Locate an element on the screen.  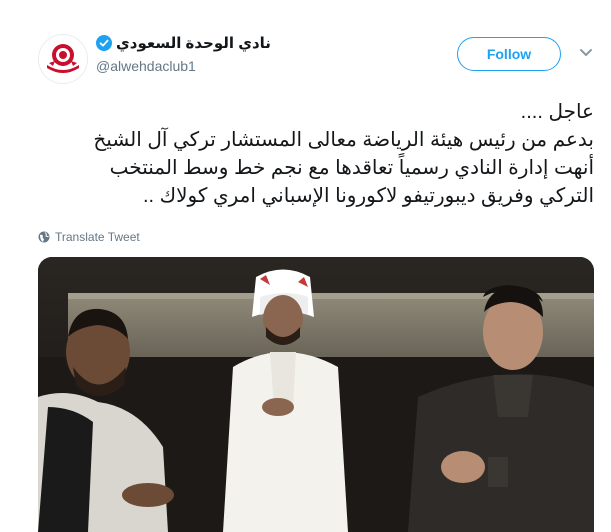
follow-button: Follow is located at coordinates (509, 54).